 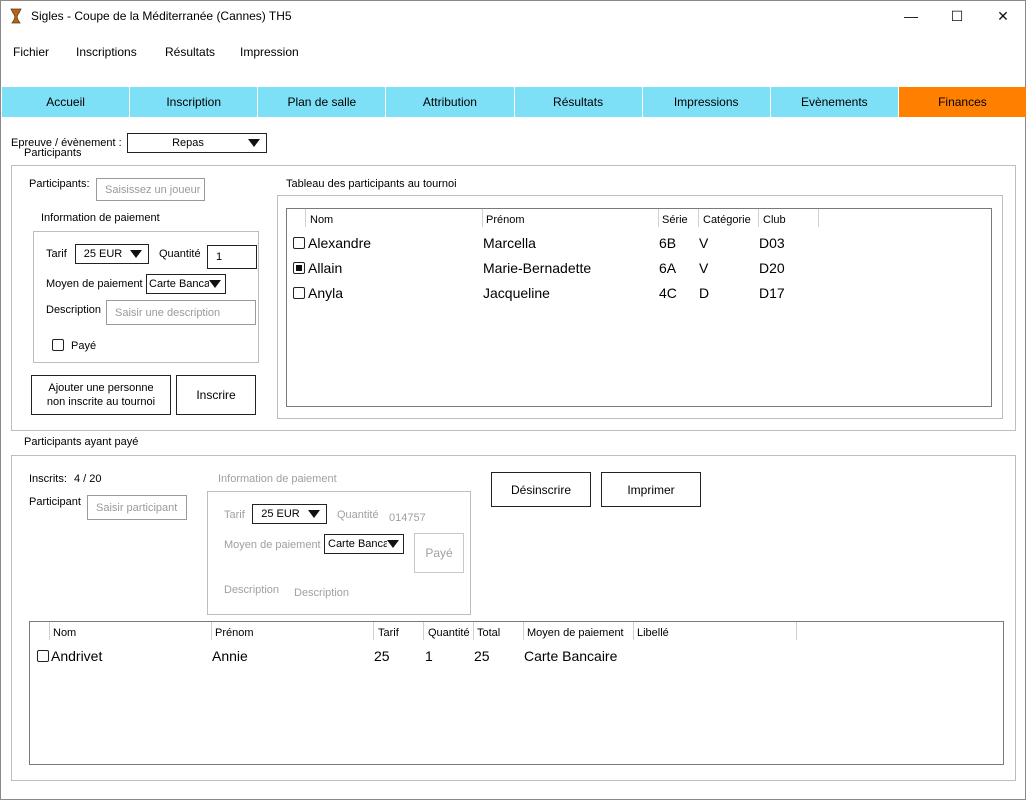 I want to click on tab-impressions: Impressions, so click(x=706, y=102).